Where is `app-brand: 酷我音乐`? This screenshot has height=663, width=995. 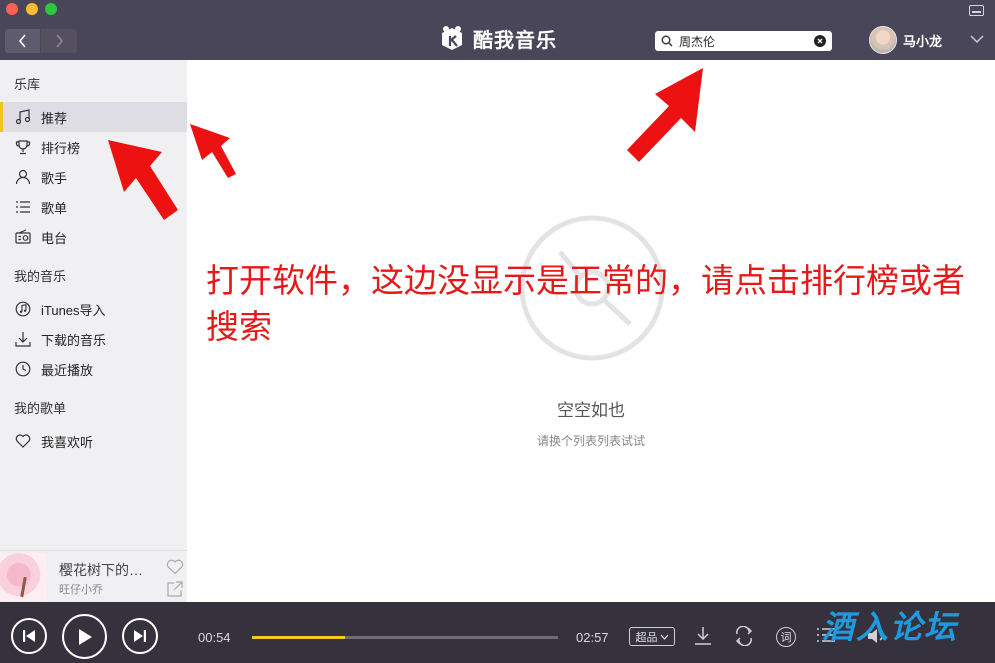 app-brand: 酷我音乐 is located at coordinates (497, 38).